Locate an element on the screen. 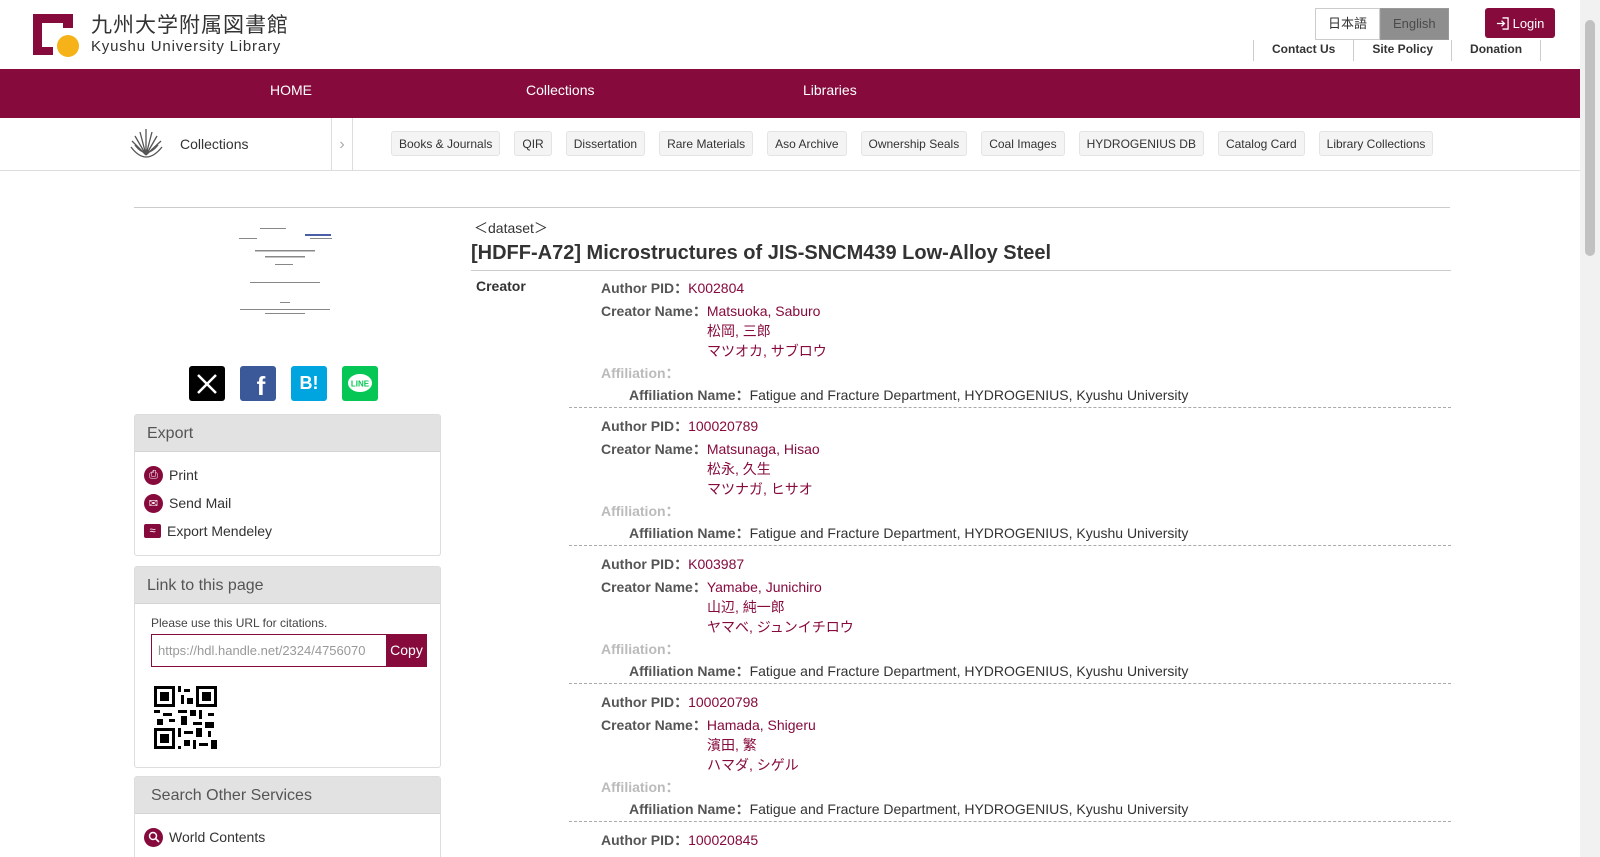 The width and height of the screenshot is (1600, 857). export-mendeley-action: ≈ Export Mendeley is located at coordinates (287, 531).